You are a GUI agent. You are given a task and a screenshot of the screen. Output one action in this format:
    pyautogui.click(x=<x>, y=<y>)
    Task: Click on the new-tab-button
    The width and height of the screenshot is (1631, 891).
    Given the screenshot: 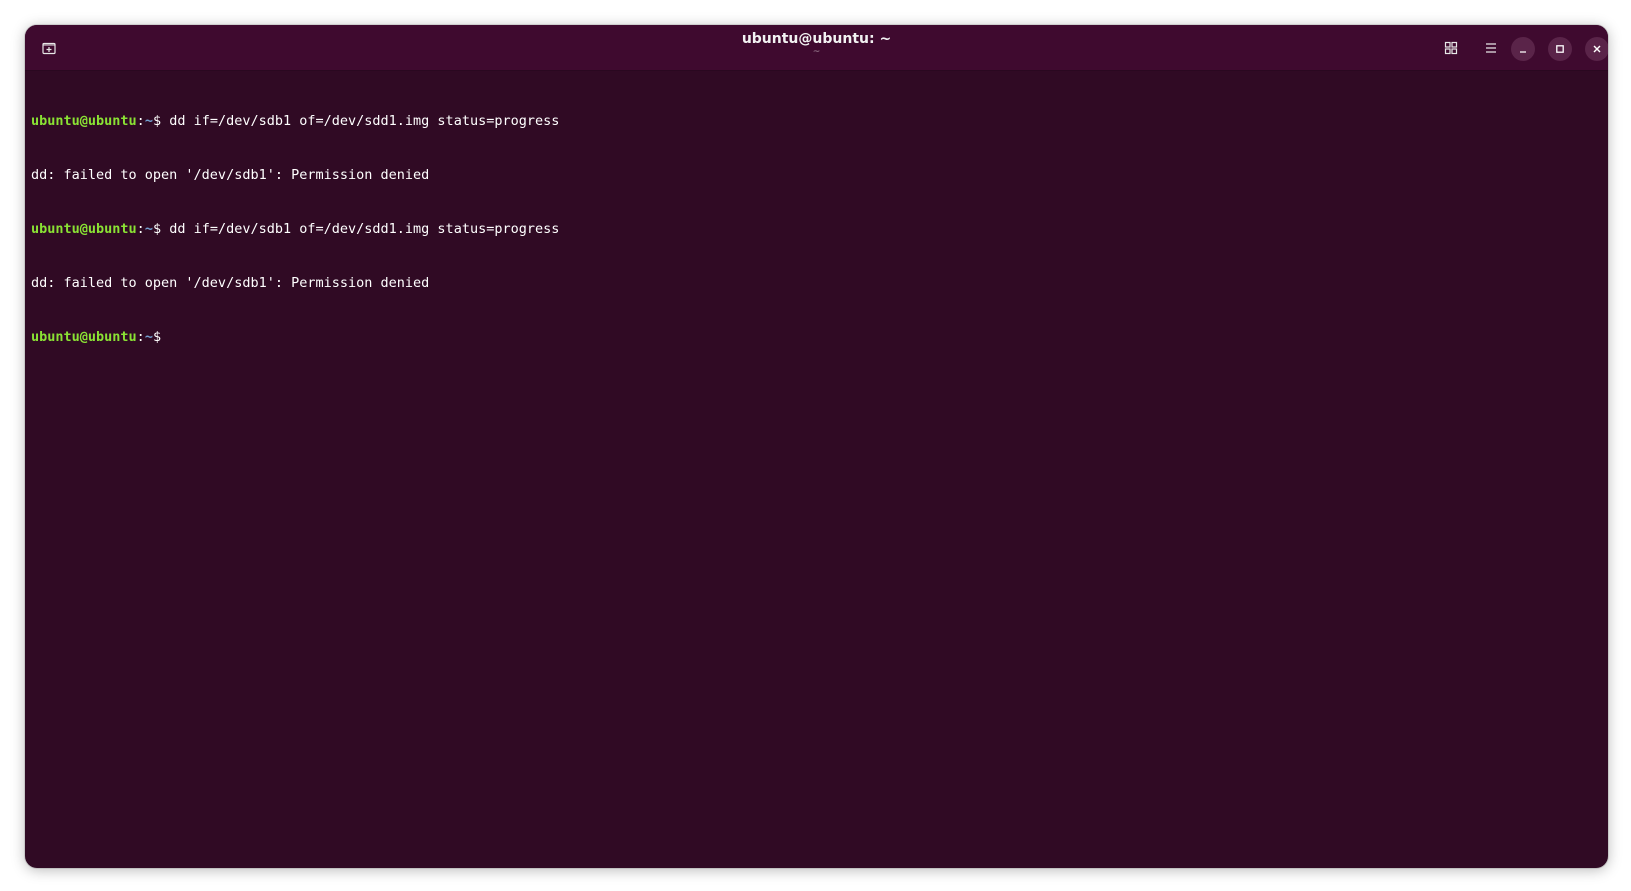 What is the action you would take?
    pyautogui.click(x=49, y=48)
    